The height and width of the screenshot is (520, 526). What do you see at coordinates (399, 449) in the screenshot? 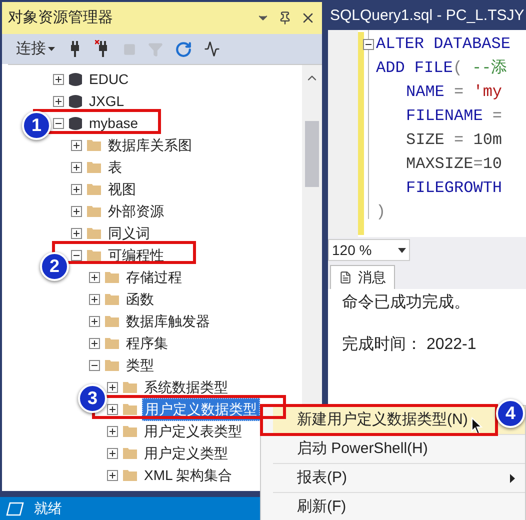
I see `menu-item: 启动 PowerShell(H)` at bounding box center [399, 449].